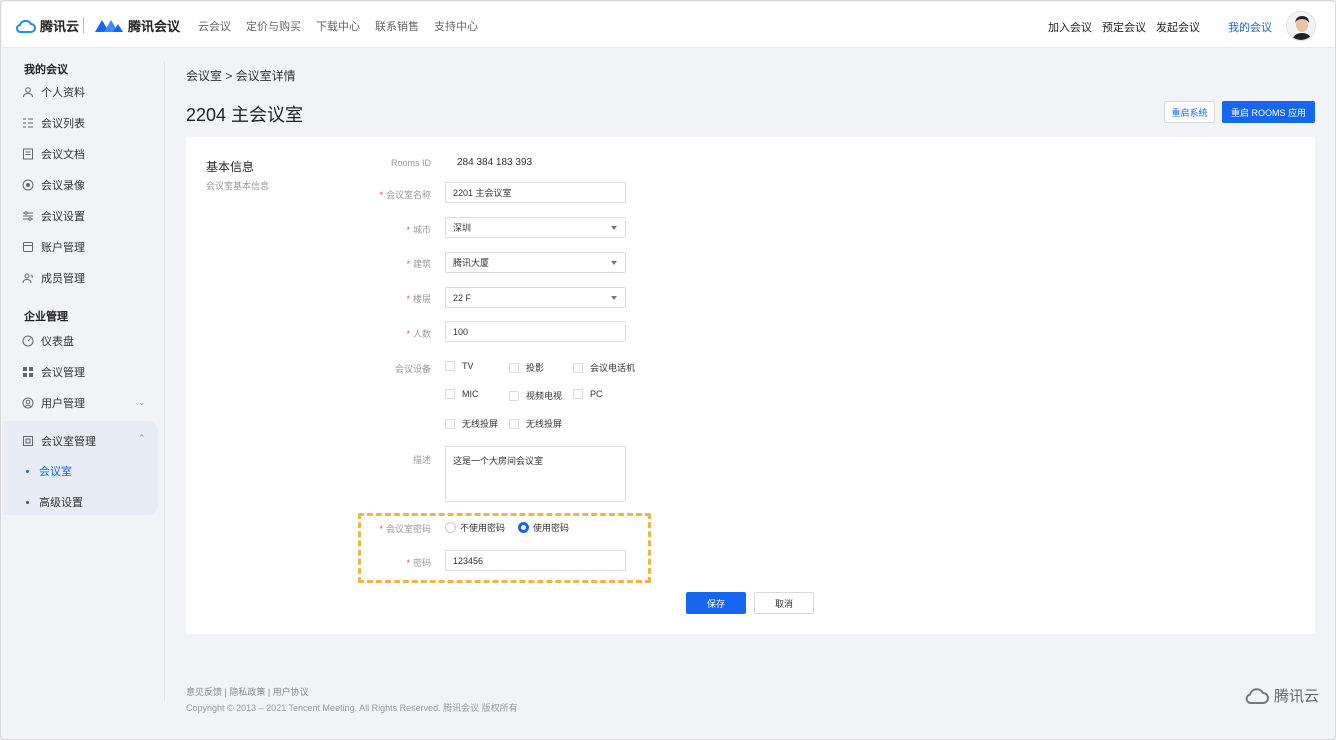  I want to click on section-title: 基本信息, so click(230, 167).